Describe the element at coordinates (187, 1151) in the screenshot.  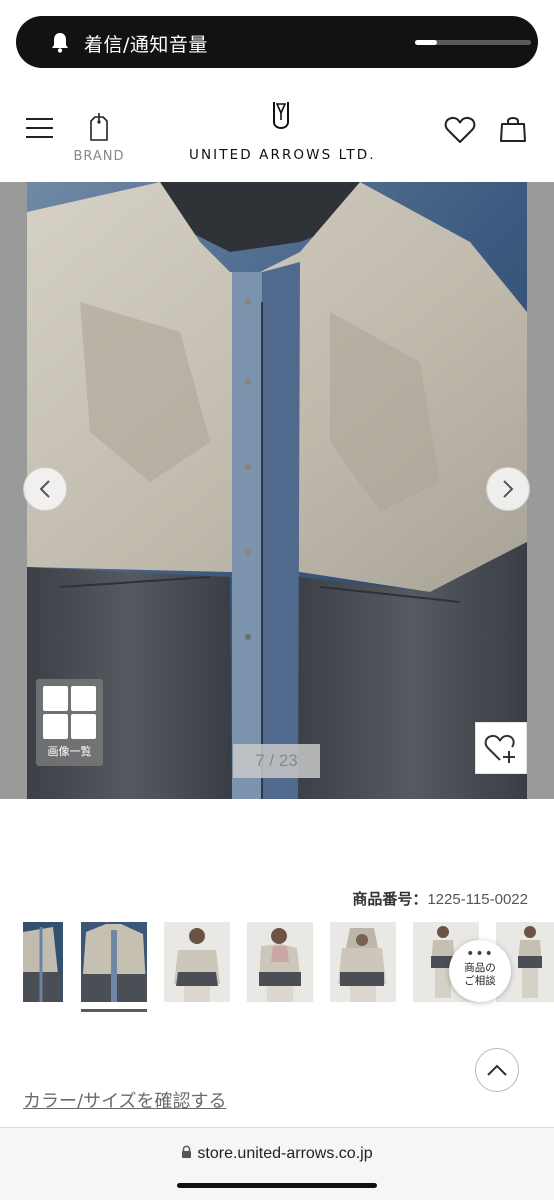
I see `lock-icon` at that location.